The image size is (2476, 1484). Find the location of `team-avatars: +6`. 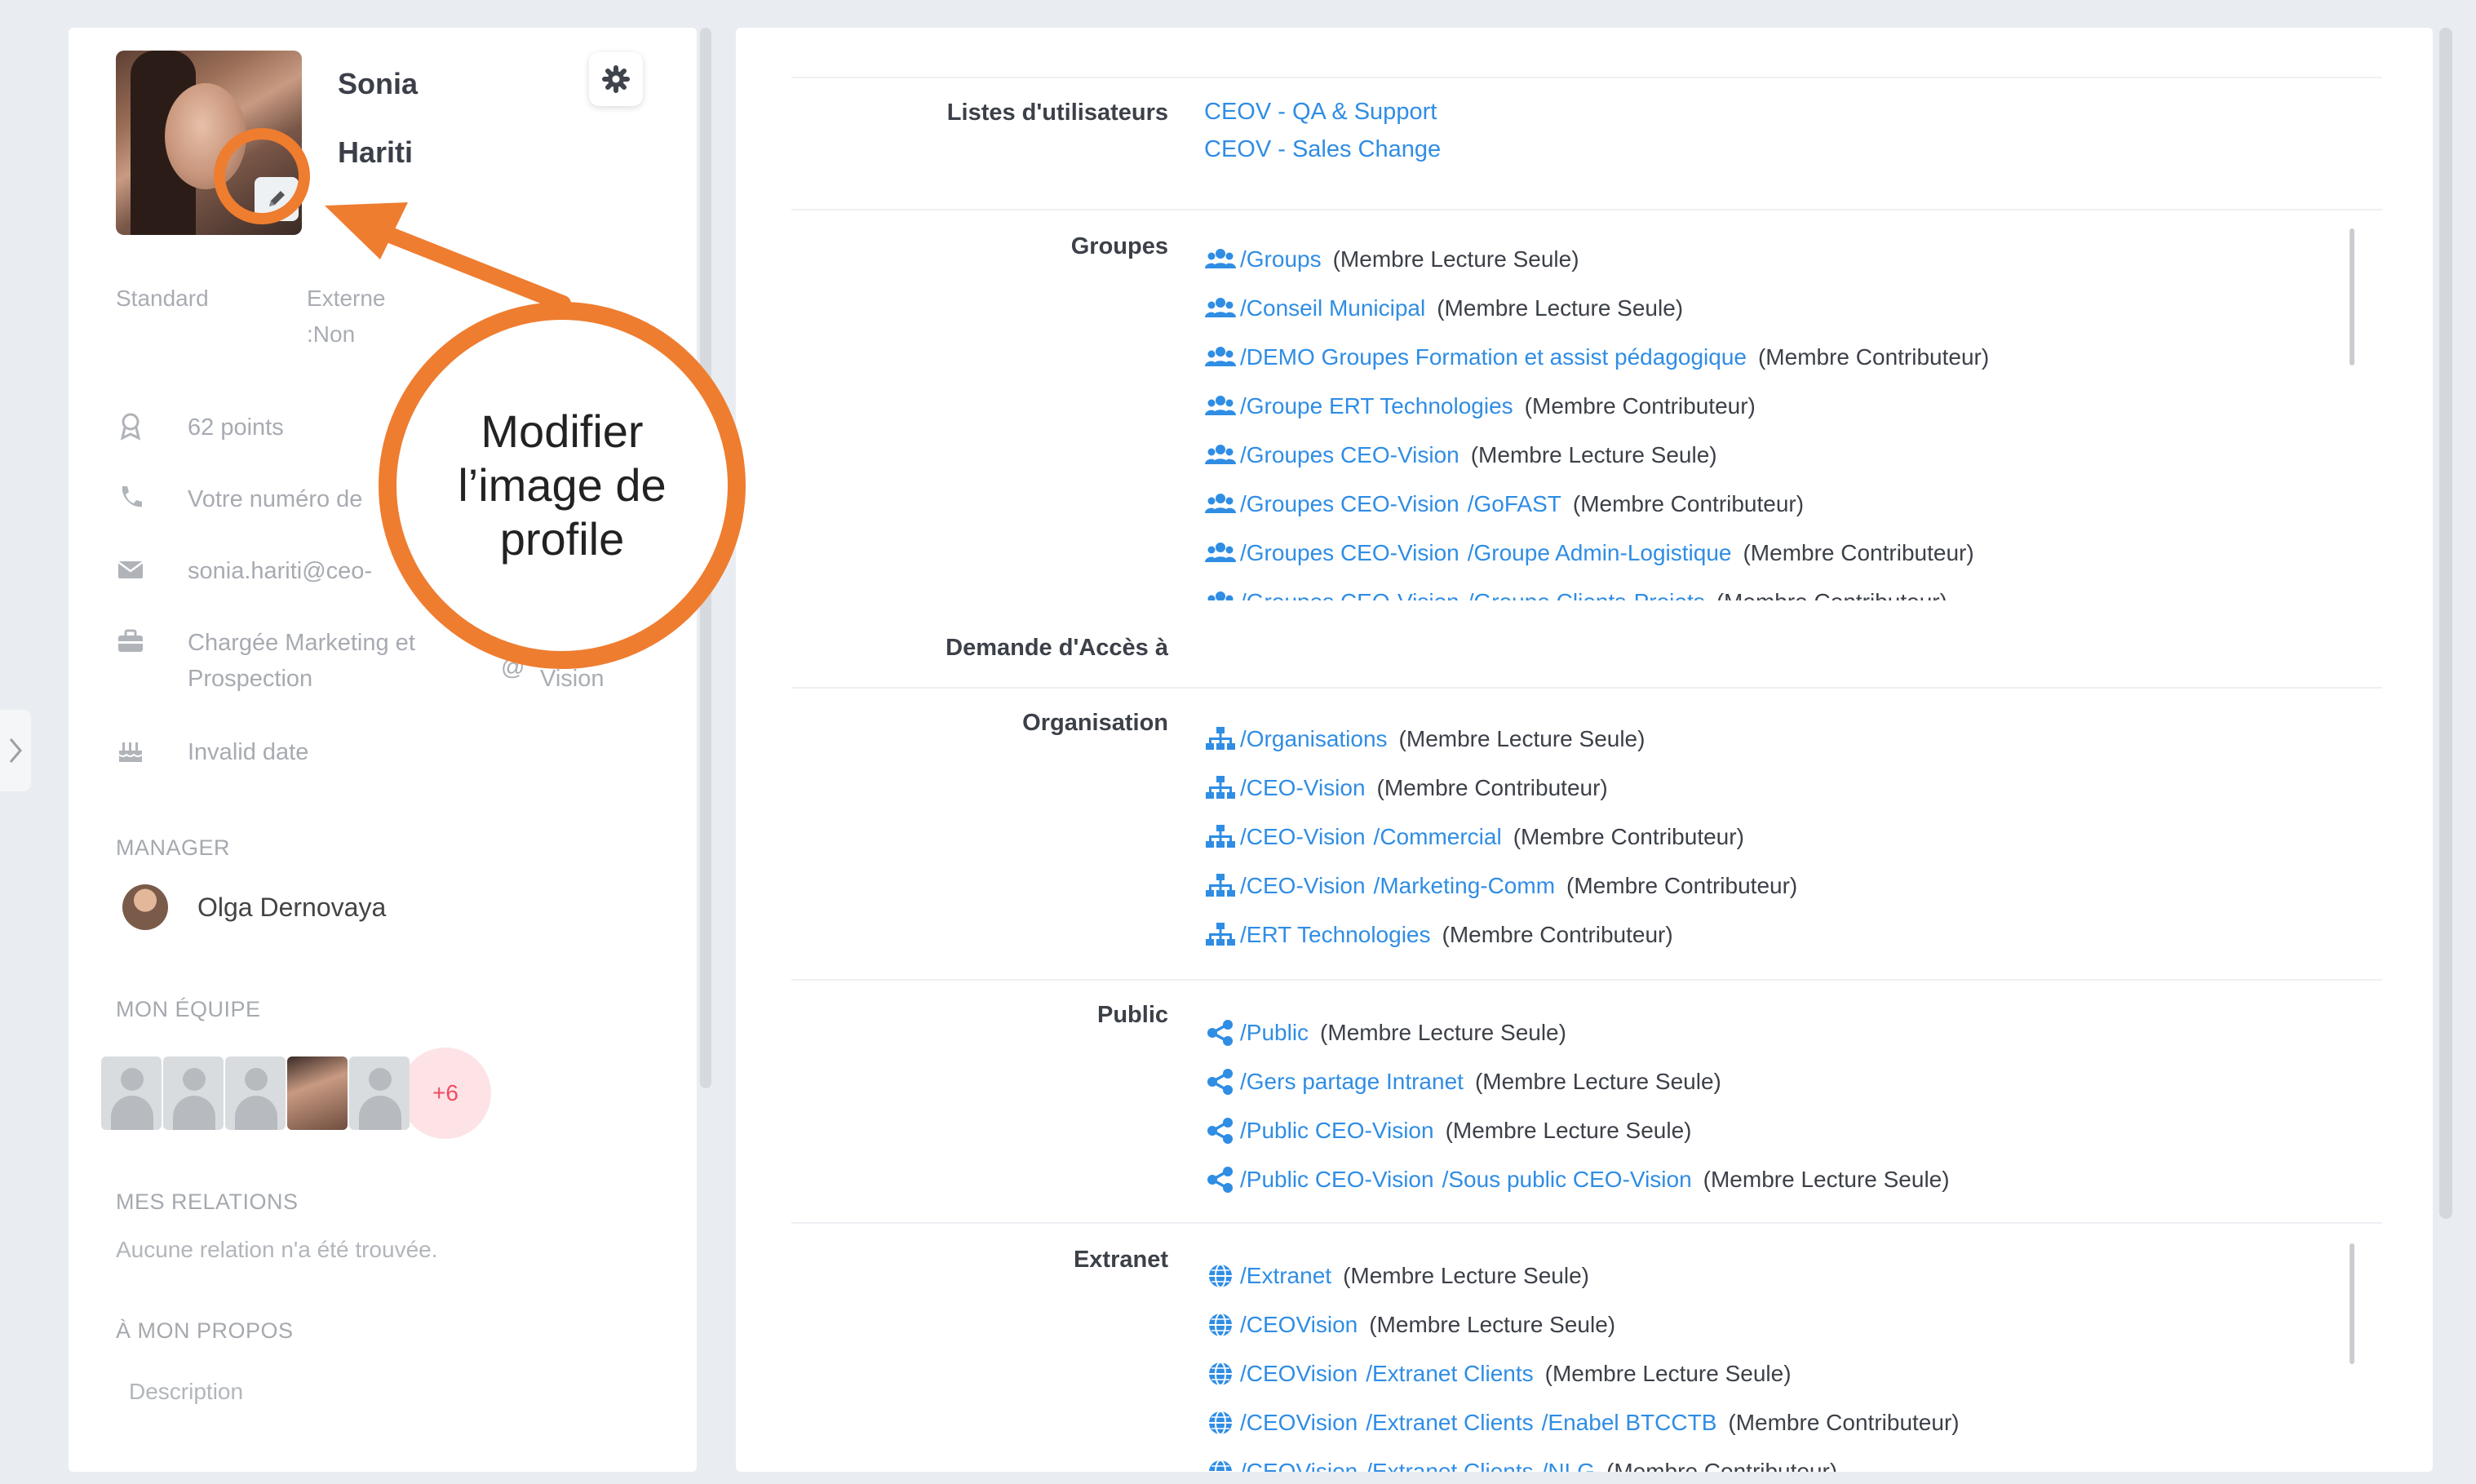

team-avatars: +6 is located at coordinates (296, 1093).